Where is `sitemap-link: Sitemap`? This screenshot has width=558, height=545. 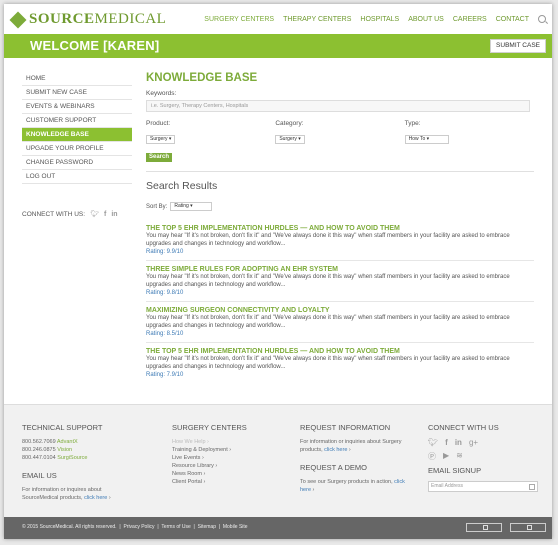
sitemap-link: Sitemap is located at coordinates (207, 527).